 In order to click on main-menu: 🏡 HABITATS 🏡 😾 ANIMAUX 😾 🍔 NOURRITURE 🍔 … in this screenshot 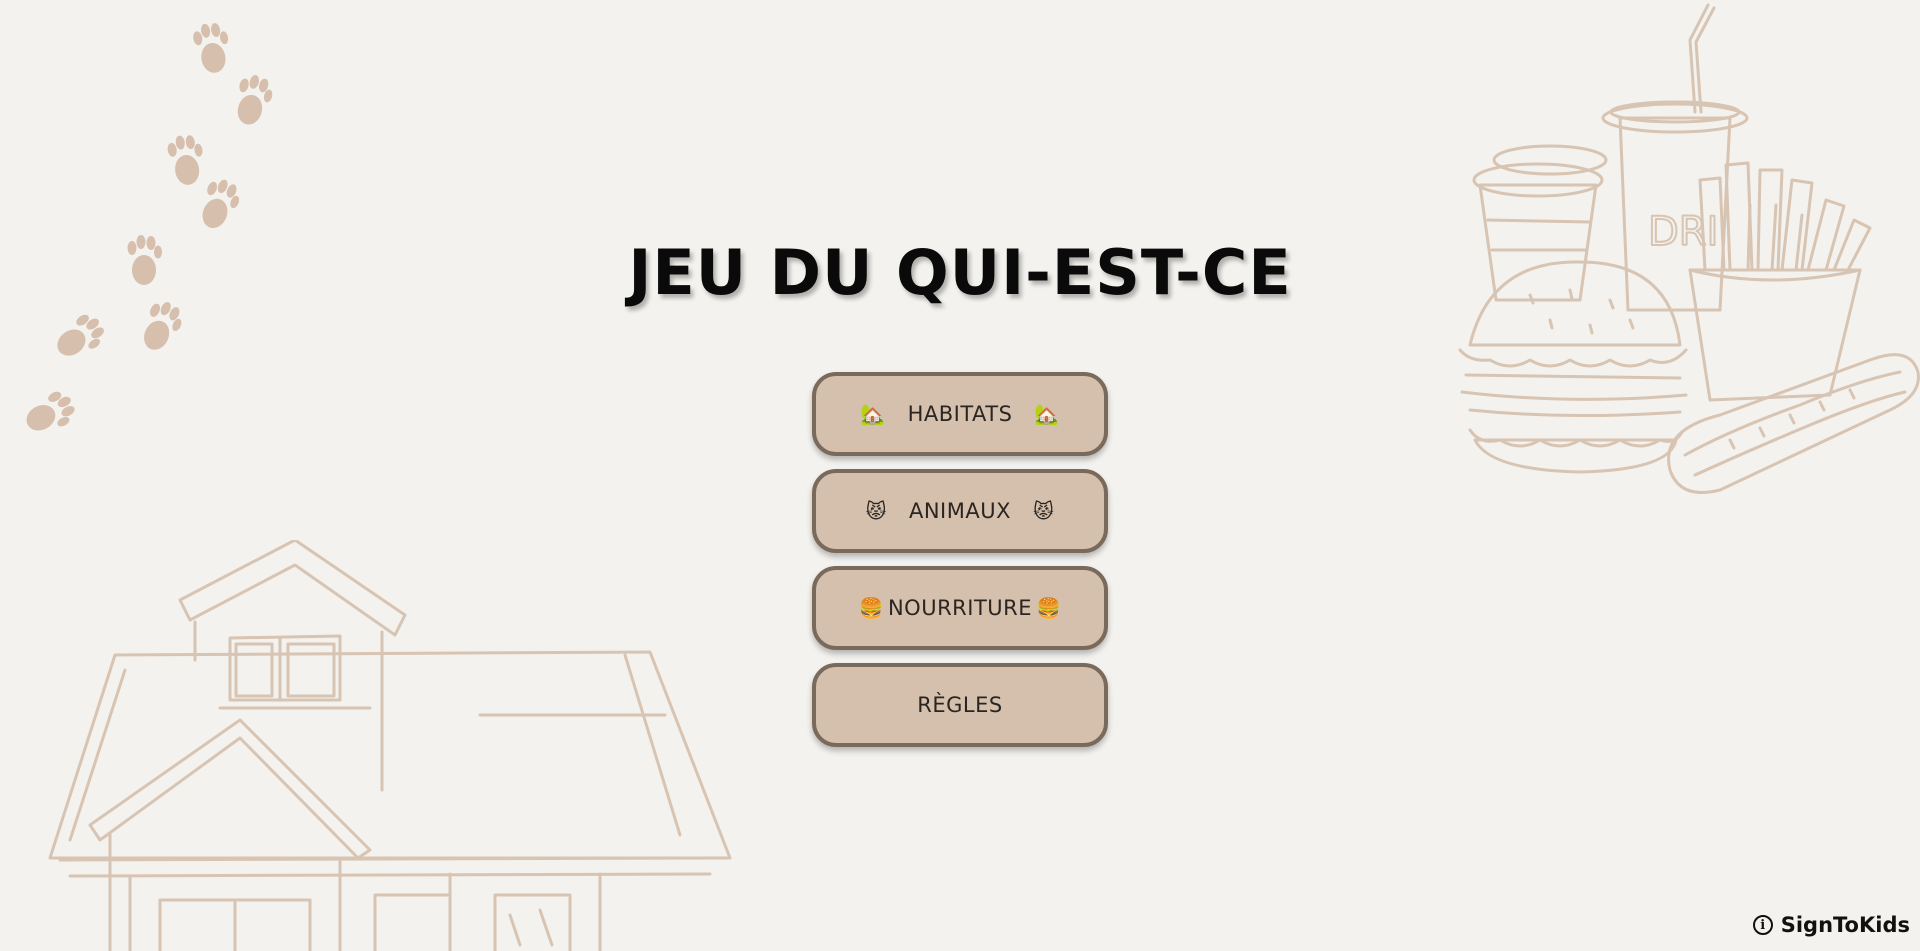, I will do `click(960, 559)`.